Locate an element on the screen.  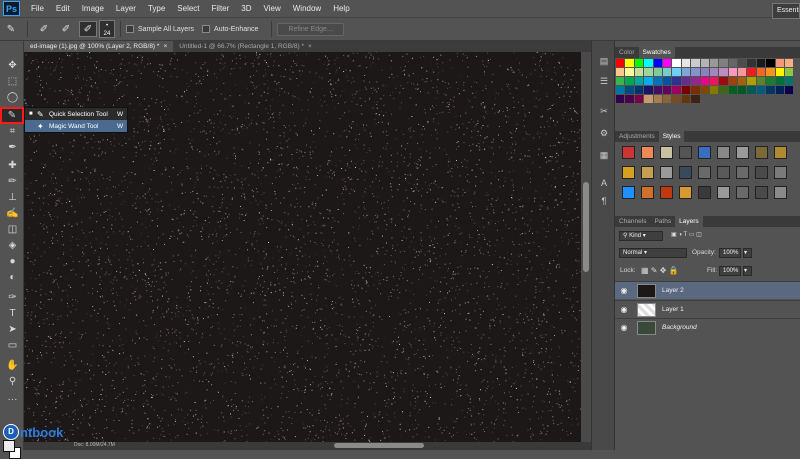
blend-mode-select: Normal ▾ is located at coordinates (653, 253).